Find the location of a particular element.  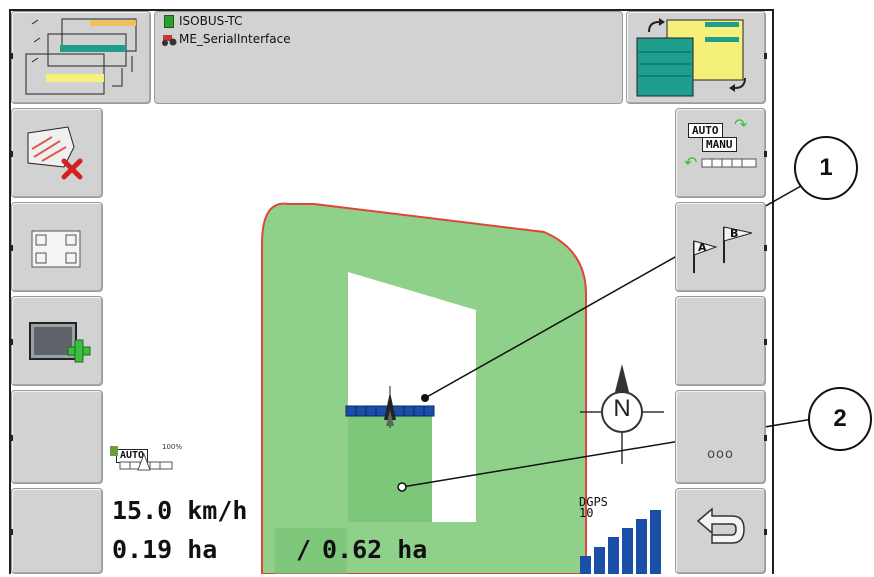

ab-line-button: A B is located at coordinates (721, 247).